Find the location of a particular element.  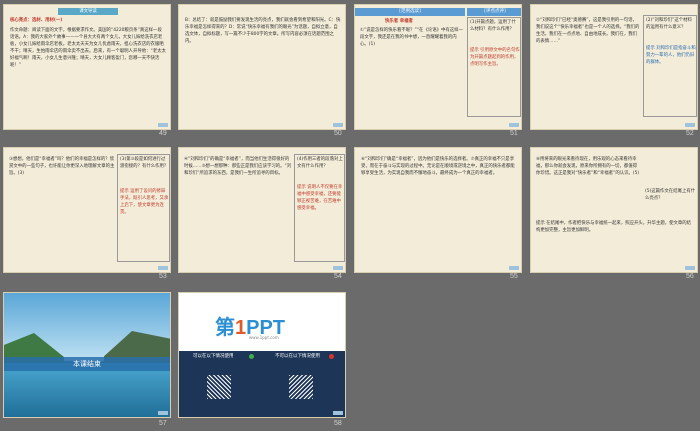

slide-title: 核心亮点：选材、用材(一) is located at coordinates (36, 20).